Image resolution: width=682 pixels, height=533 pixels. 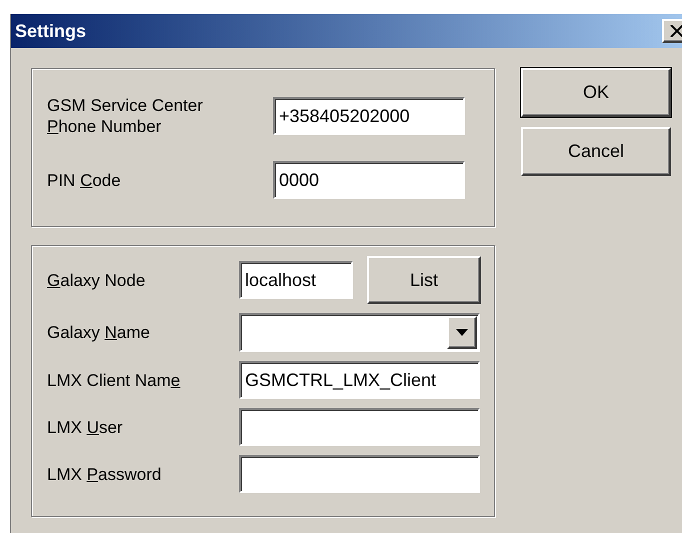 What do you see at coordinates (596, 151) in the screenshot?
I see `dialog-button: Cancel` at bounding box center [596, 151].